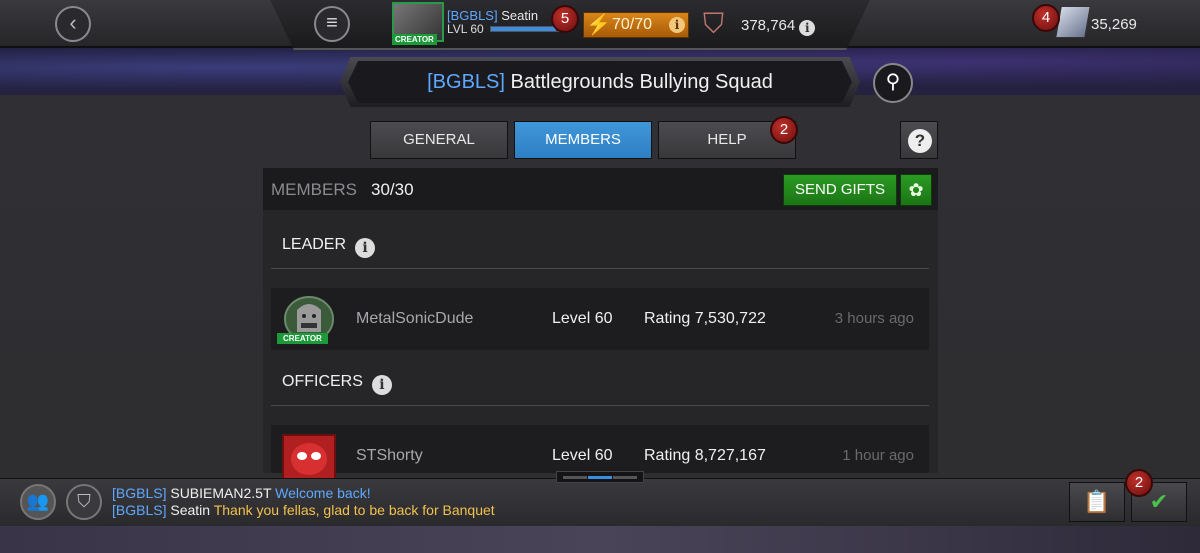 The height and width of the screenshot is (553, 1200). Describe the element at coordinates (381, 385) in the screenshot. I see `officers-info-icon: i` at that location.